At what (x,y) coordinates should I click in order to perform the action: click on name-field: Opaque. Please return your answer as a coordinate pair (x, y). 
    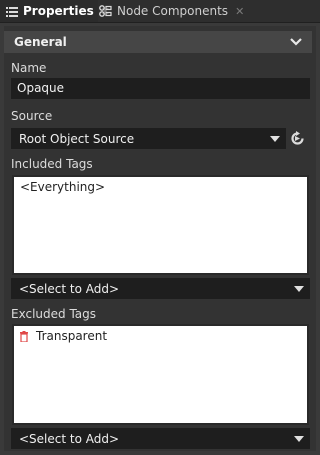
    Looking at the image, I should click on (160, 88).